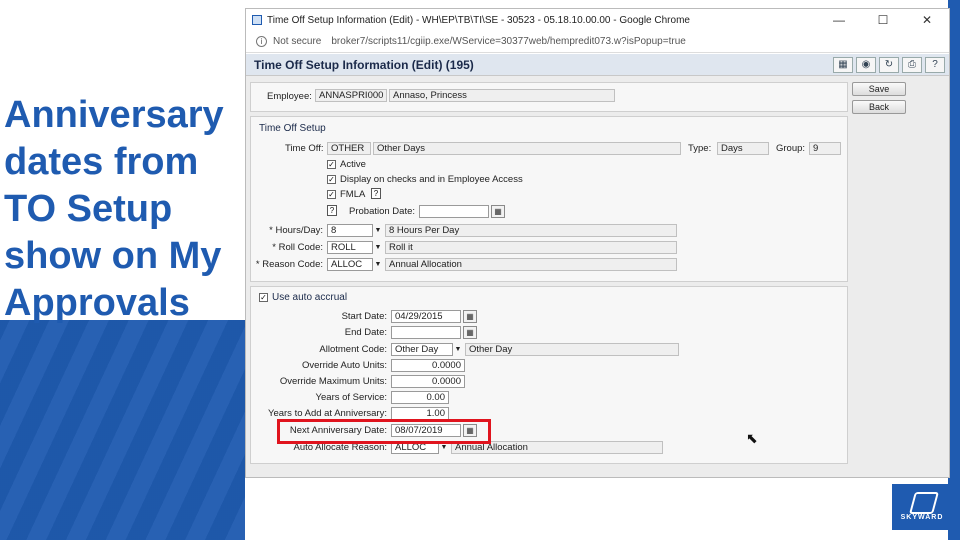  I want to click on back-button: Back, so click(879, 107).